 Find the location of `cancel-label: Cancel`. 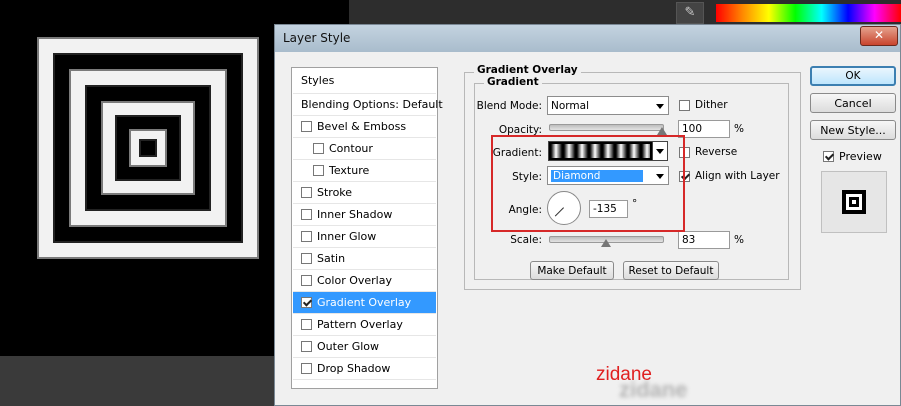

cancel-label: Cancel is located at coordinates (853, 103).